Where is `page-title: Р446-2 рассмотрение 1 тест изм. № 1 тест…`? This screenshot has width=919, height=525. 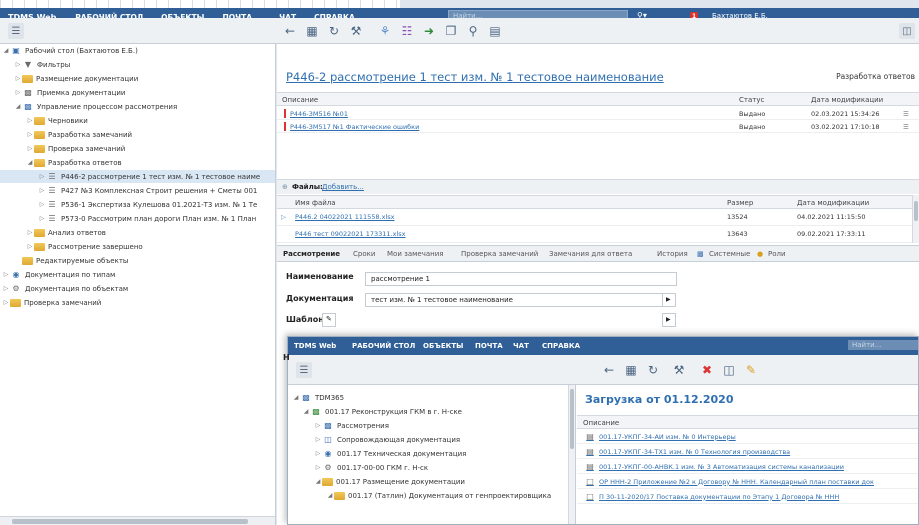 page-title: Р446-2 рассмотрение 1 тест изм. № 1 тест… is located at coordinates (475, 77).